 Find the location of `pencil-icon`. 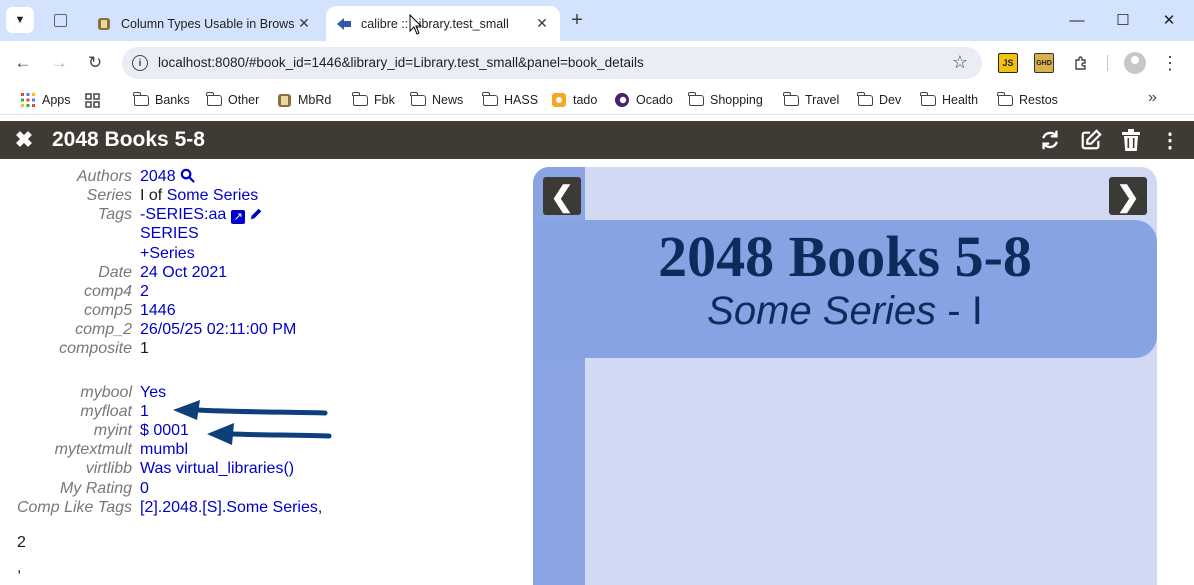

pencil-icon is located at coordinates (256, 216).